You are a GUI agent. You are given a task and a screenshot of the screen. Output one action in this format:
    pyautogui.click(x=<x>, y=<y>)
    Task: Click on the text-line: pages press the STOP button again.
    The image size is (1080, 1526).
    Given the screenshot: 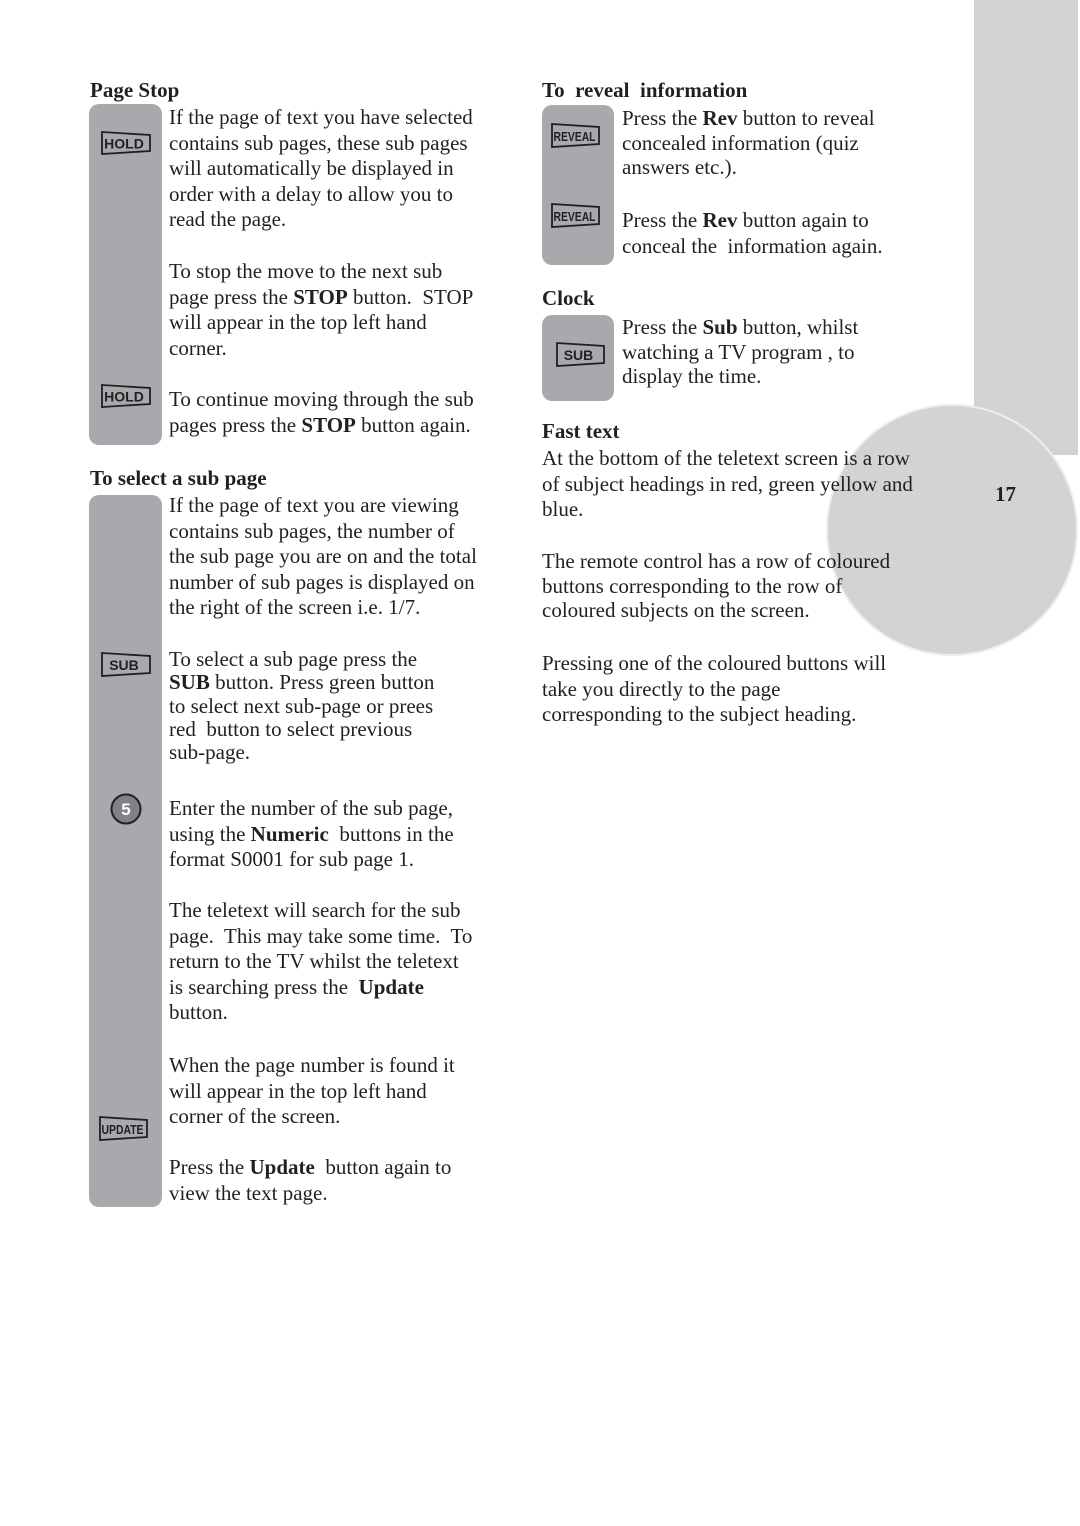 What is the action you would take?
    pyautogui.click(x=321, y=426)
    